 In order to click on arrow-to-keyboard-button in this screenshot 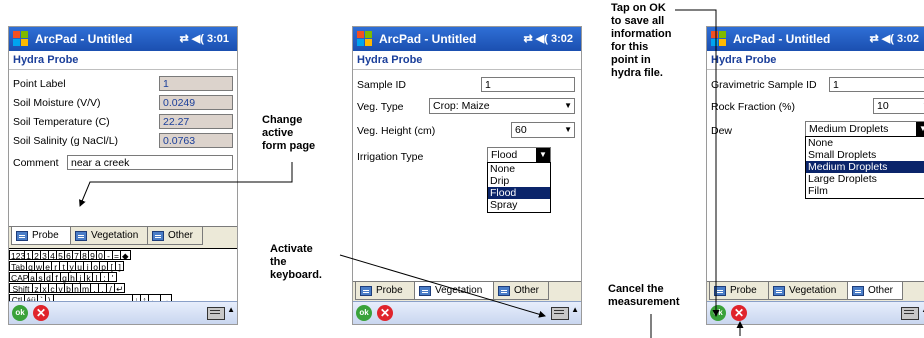, I will do `click(442, 286)`.